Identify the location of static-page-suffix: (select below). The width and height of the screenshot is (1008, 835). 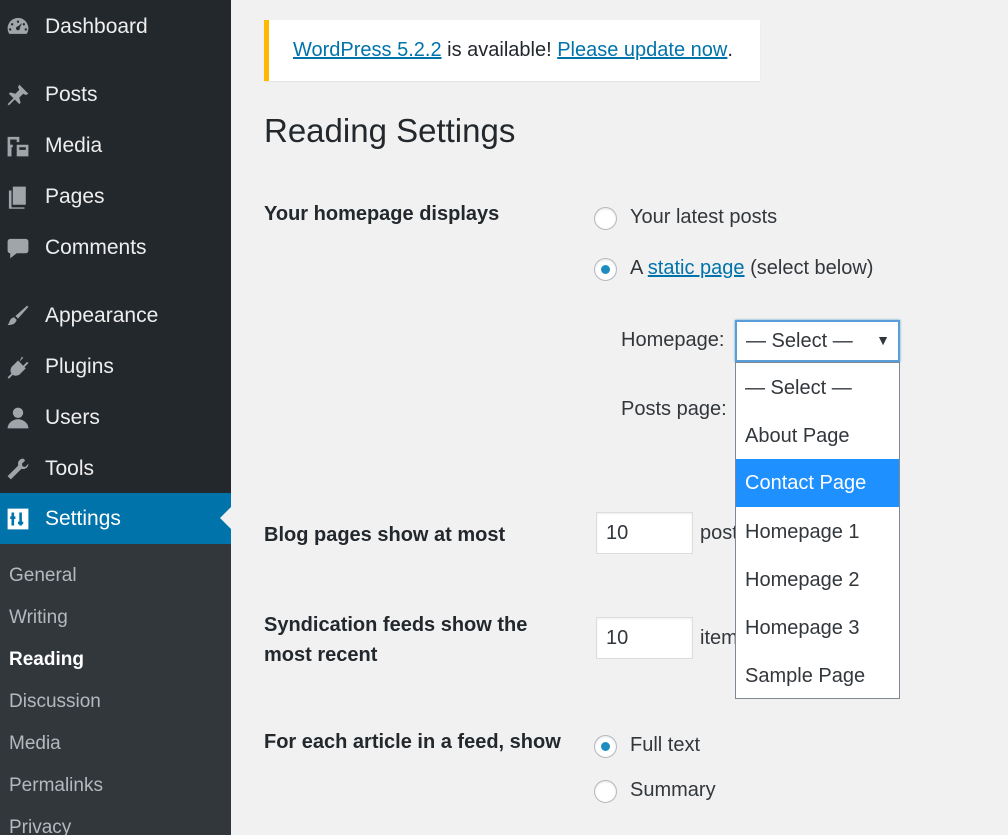
(809, 268).